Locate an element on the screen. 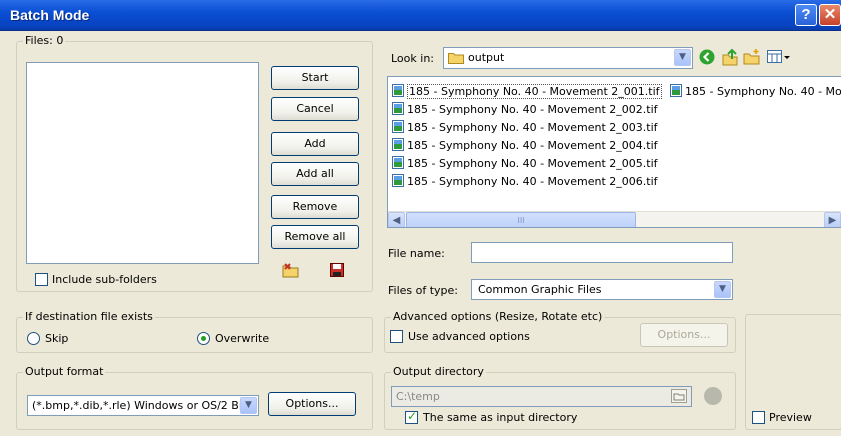  remove-button: Remove is located at coordinates (315, 207).